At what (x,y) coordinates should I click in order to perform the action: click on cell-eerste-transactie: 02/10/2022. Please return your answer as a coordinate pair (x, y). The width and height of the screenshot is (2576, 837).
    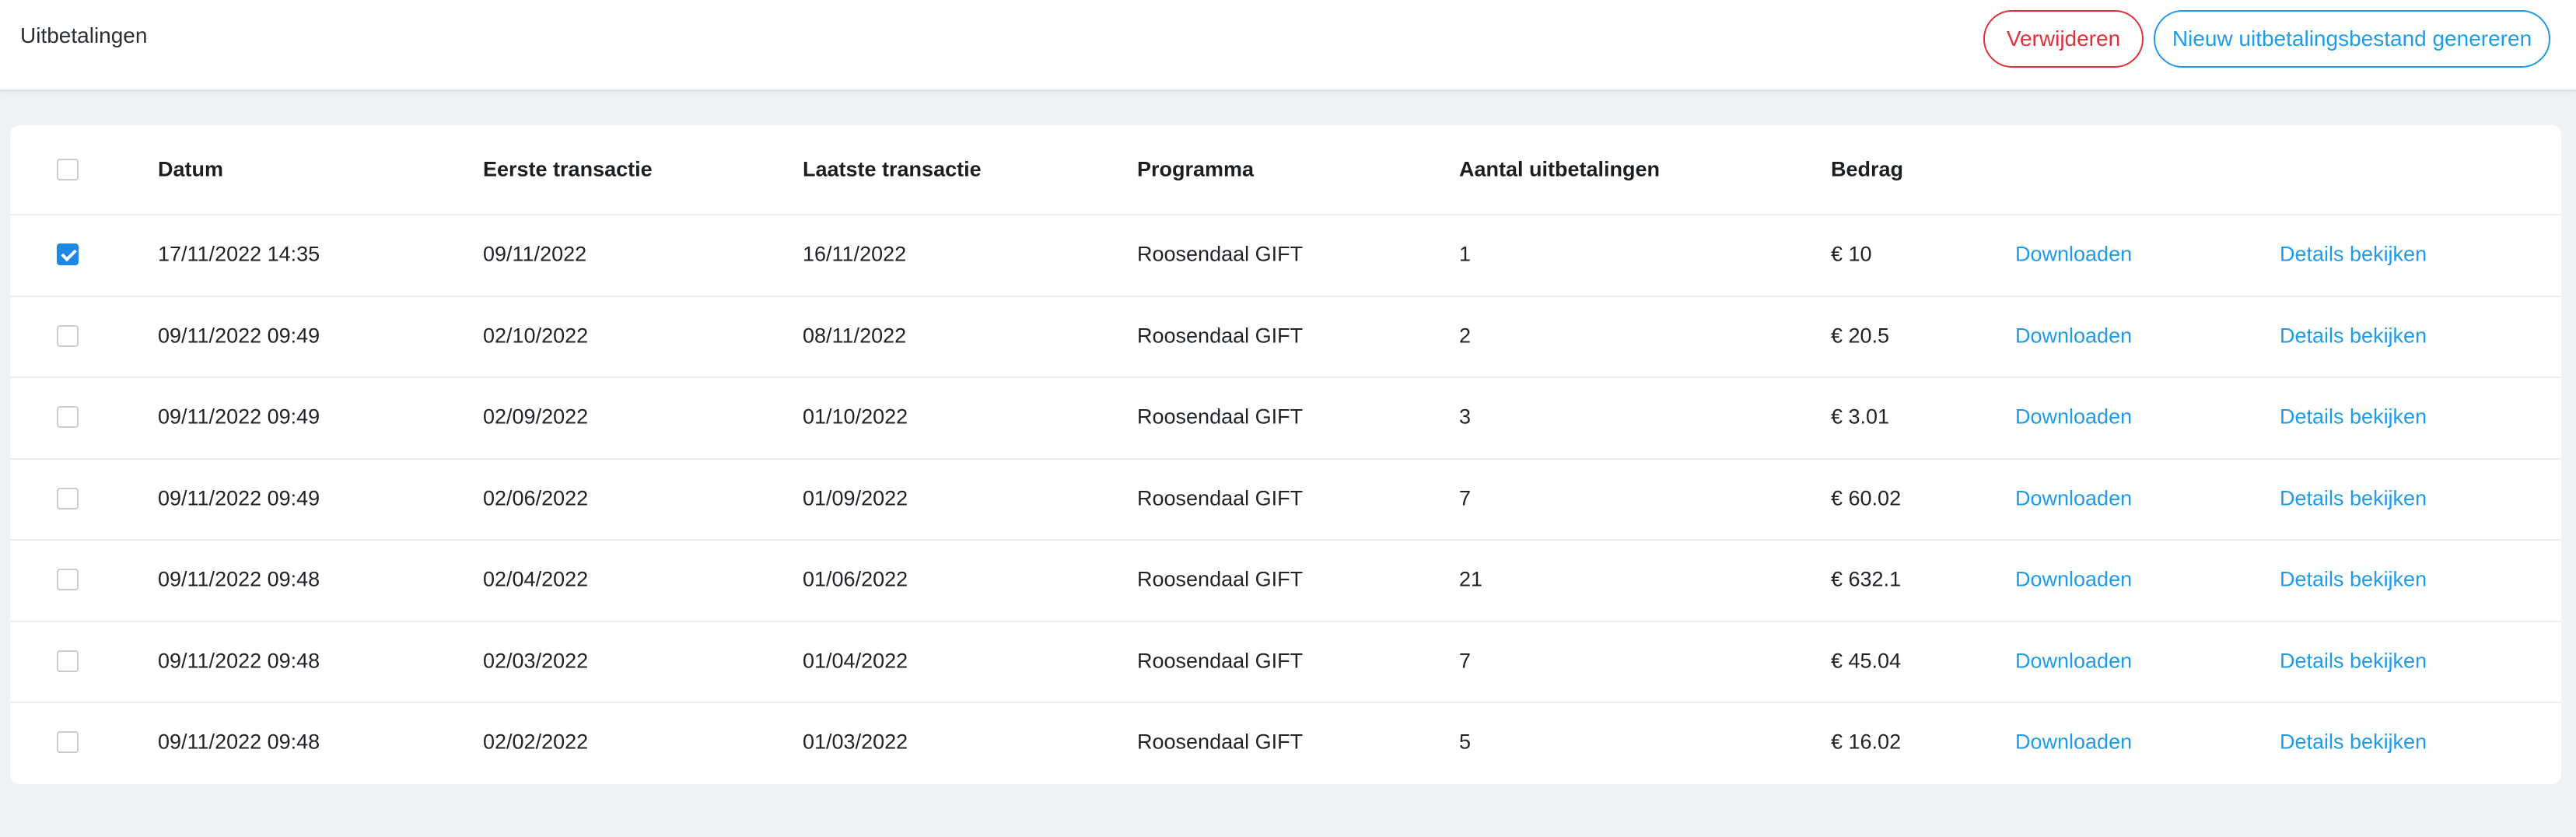
    Looking at the image, I should click on (536, 336).